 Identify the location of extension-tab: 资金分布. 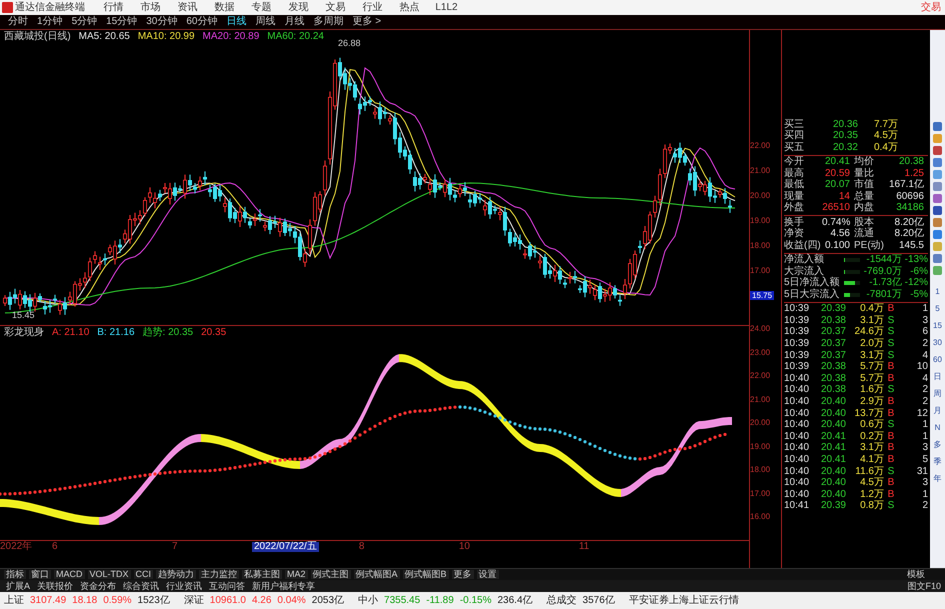
(98, 586).